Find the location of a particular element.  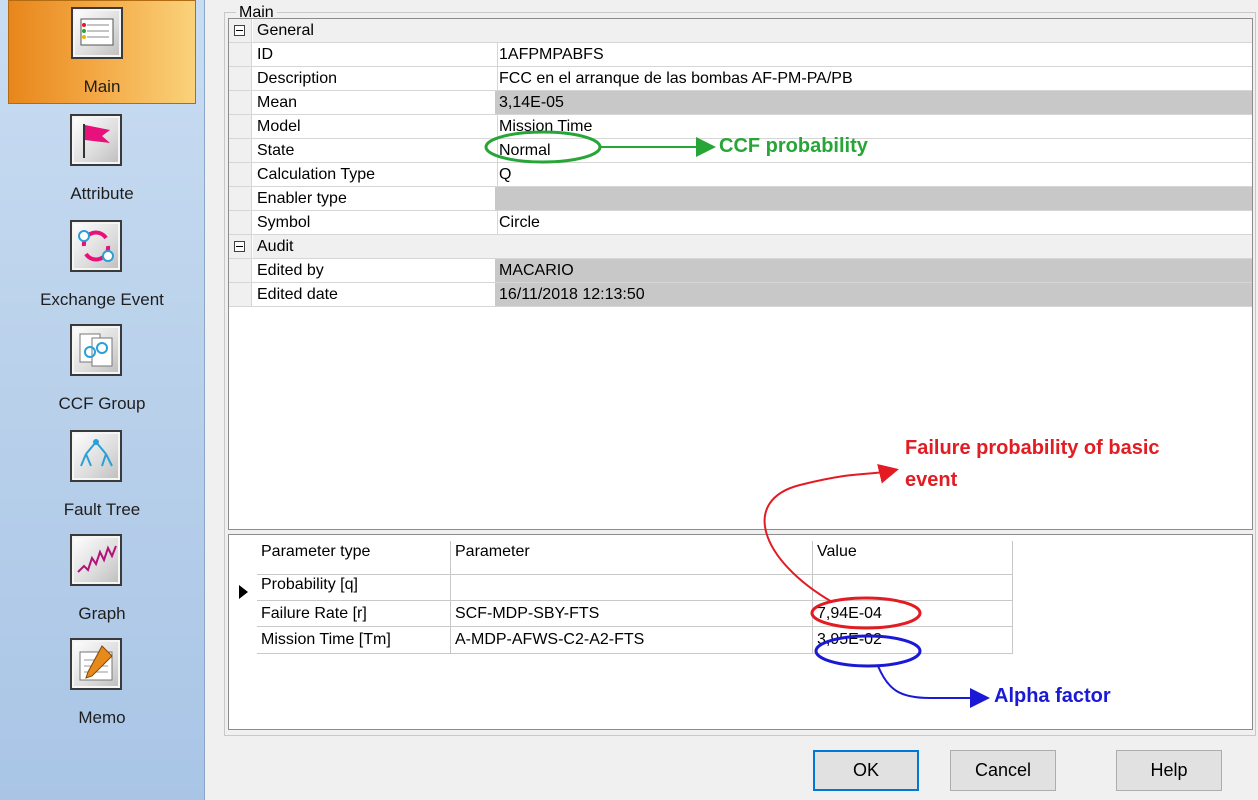

failure-annotation-line1: Failure probability of basic is located at coordinates (1032, 448).